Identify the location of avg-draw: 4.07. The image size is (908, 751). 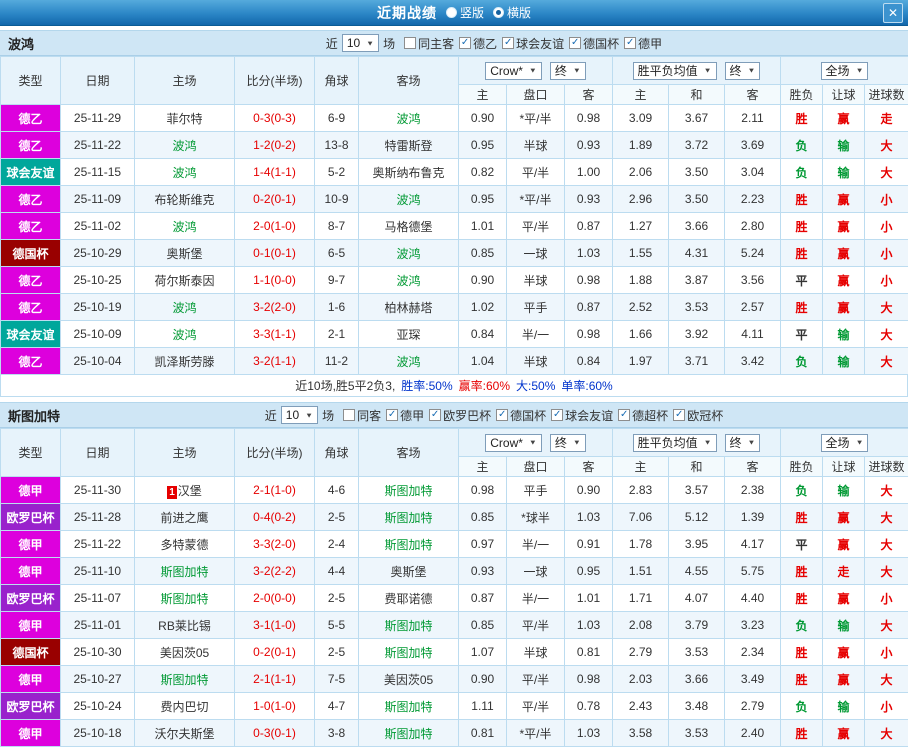
(696, 598).